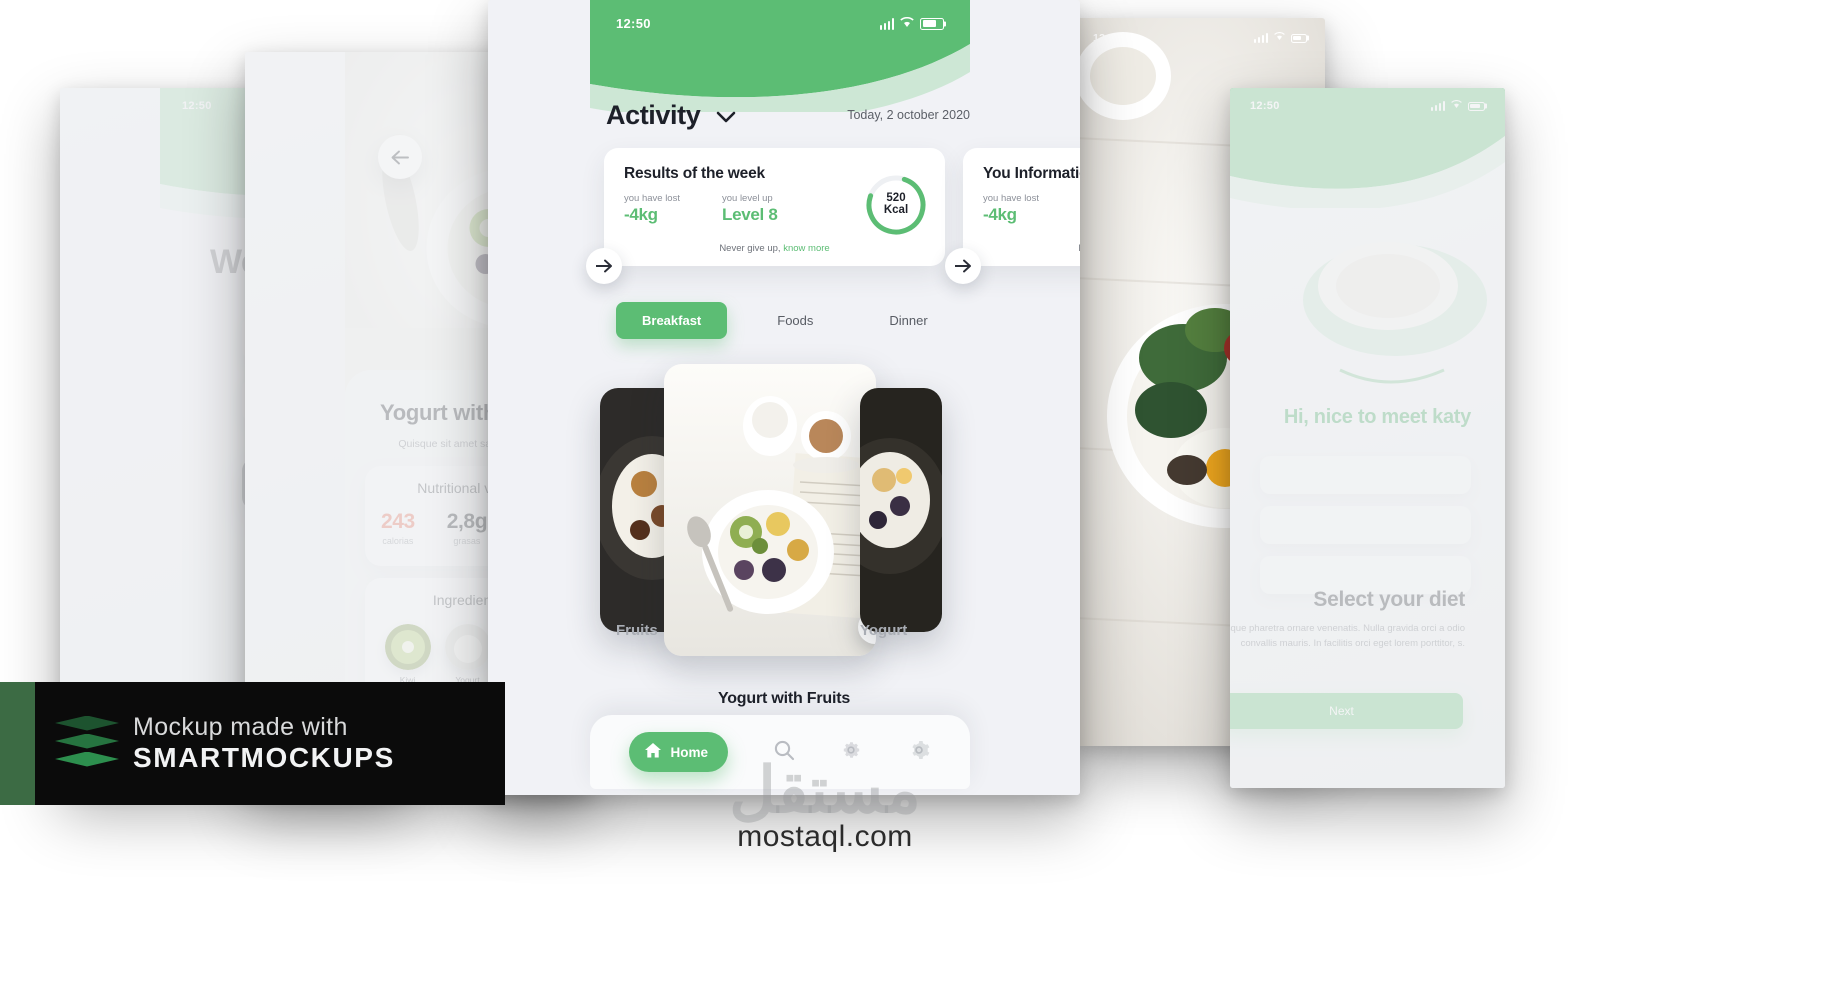  I want to click on mostaql-url: mostaql.com, so click(825, 836).